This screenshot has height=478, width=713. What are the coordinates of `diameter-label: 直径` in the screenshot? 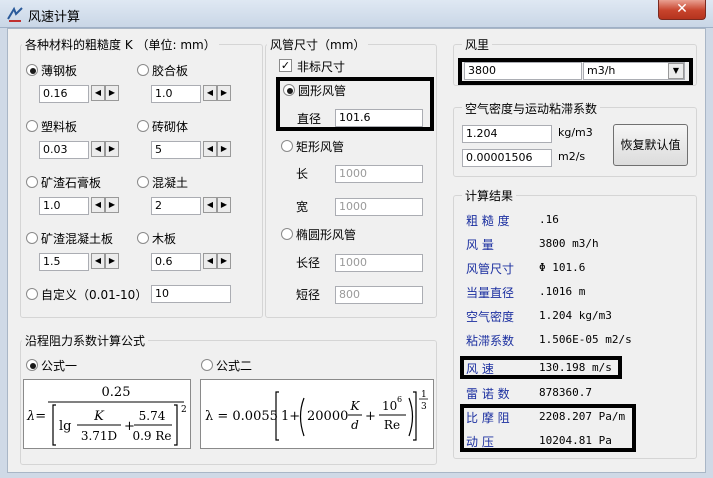 It's located at (309, 119).